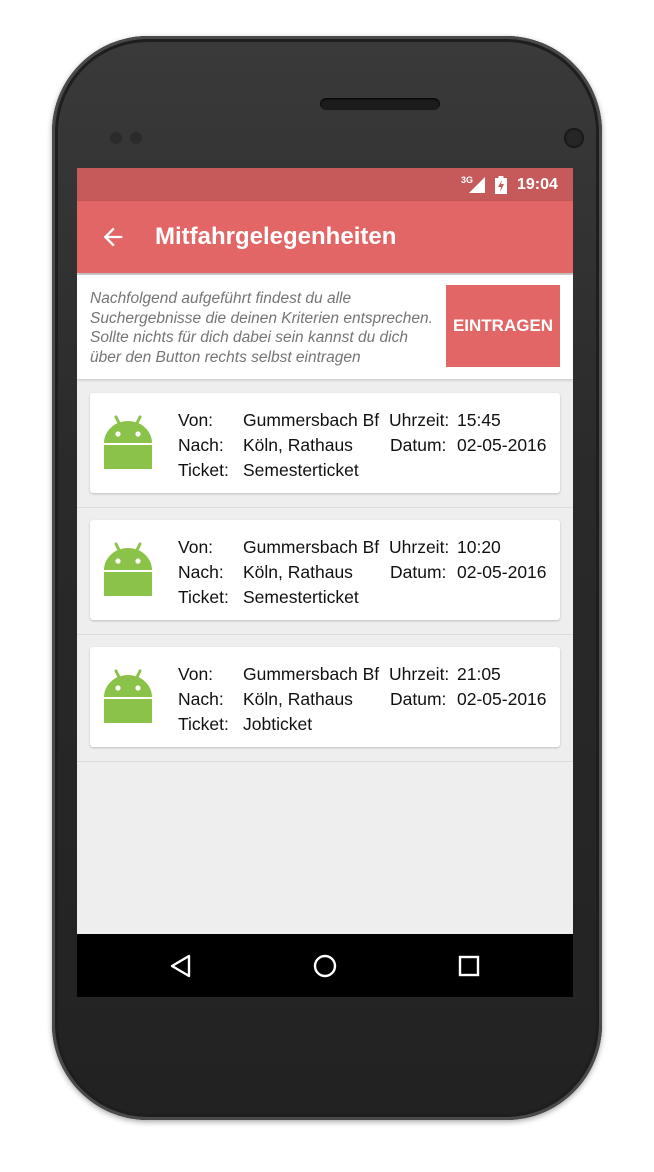  Describe the element at coordinates (503, 326) in the screenshot. I see `eintragen-button: EINTRAGEN` at that location.